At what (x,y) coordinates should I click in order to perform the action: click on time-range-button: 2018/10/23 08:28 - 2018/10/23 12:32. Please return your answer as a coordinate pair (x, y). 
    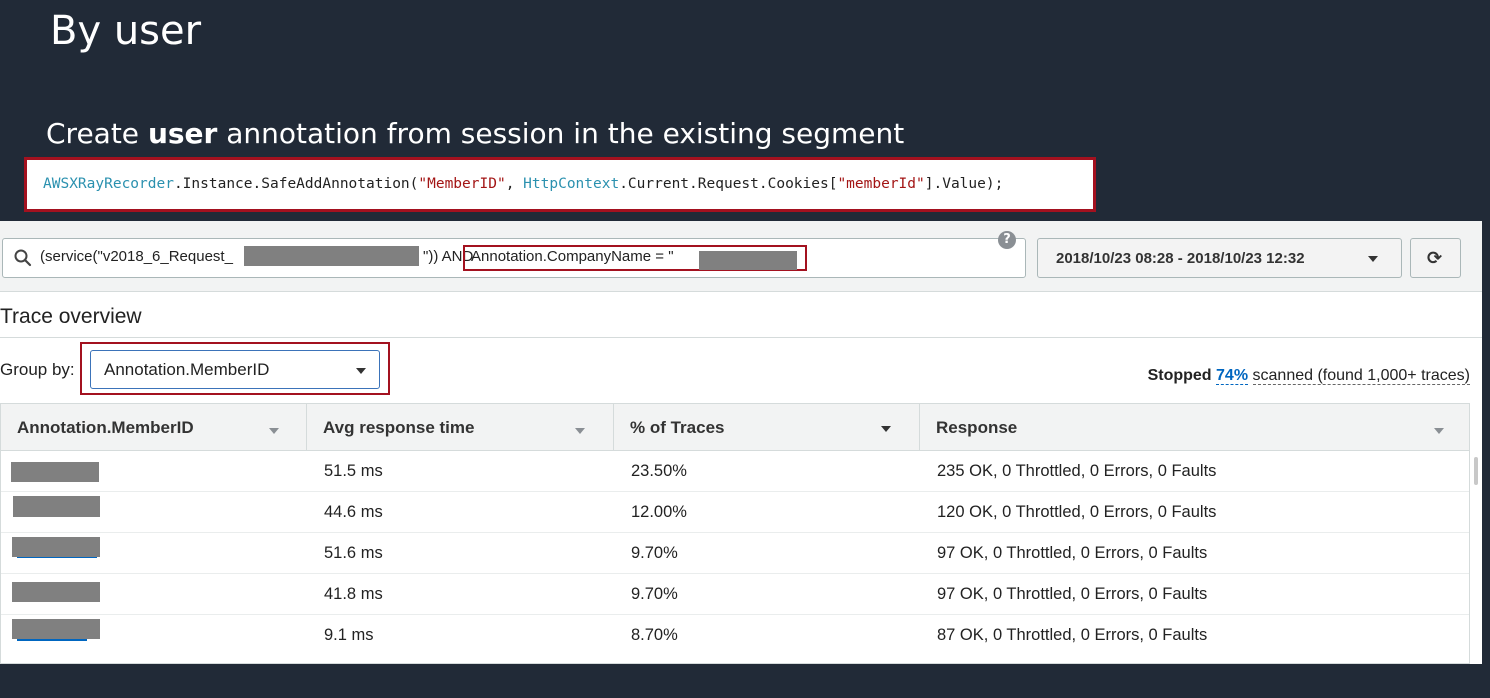
    Looking at the image, I should click on (1219, 258).